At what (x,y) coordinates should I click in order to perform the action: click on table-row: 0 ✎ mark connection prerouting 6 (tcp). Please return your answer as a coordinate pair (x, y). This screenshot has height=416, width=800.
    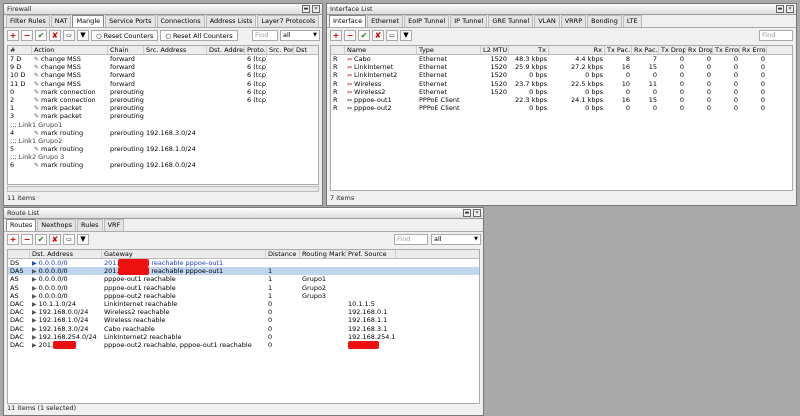
    Looking at the image, I should click on (163, 92).